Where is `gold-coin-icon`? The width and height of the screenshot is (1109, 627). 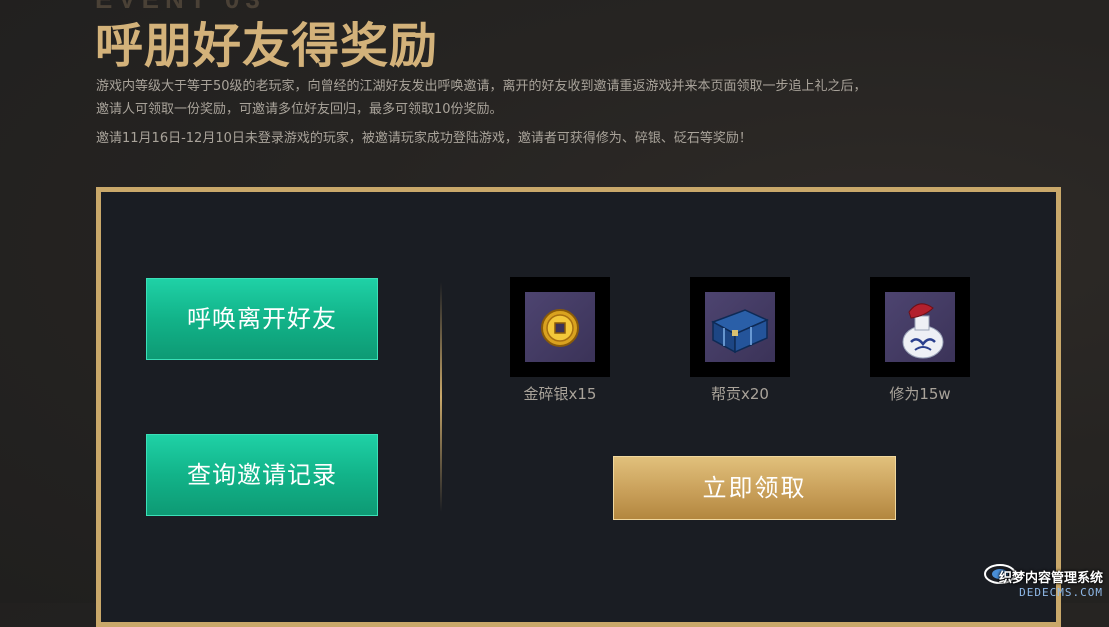
gold-coin-icon is located at coordinates (560, 328).